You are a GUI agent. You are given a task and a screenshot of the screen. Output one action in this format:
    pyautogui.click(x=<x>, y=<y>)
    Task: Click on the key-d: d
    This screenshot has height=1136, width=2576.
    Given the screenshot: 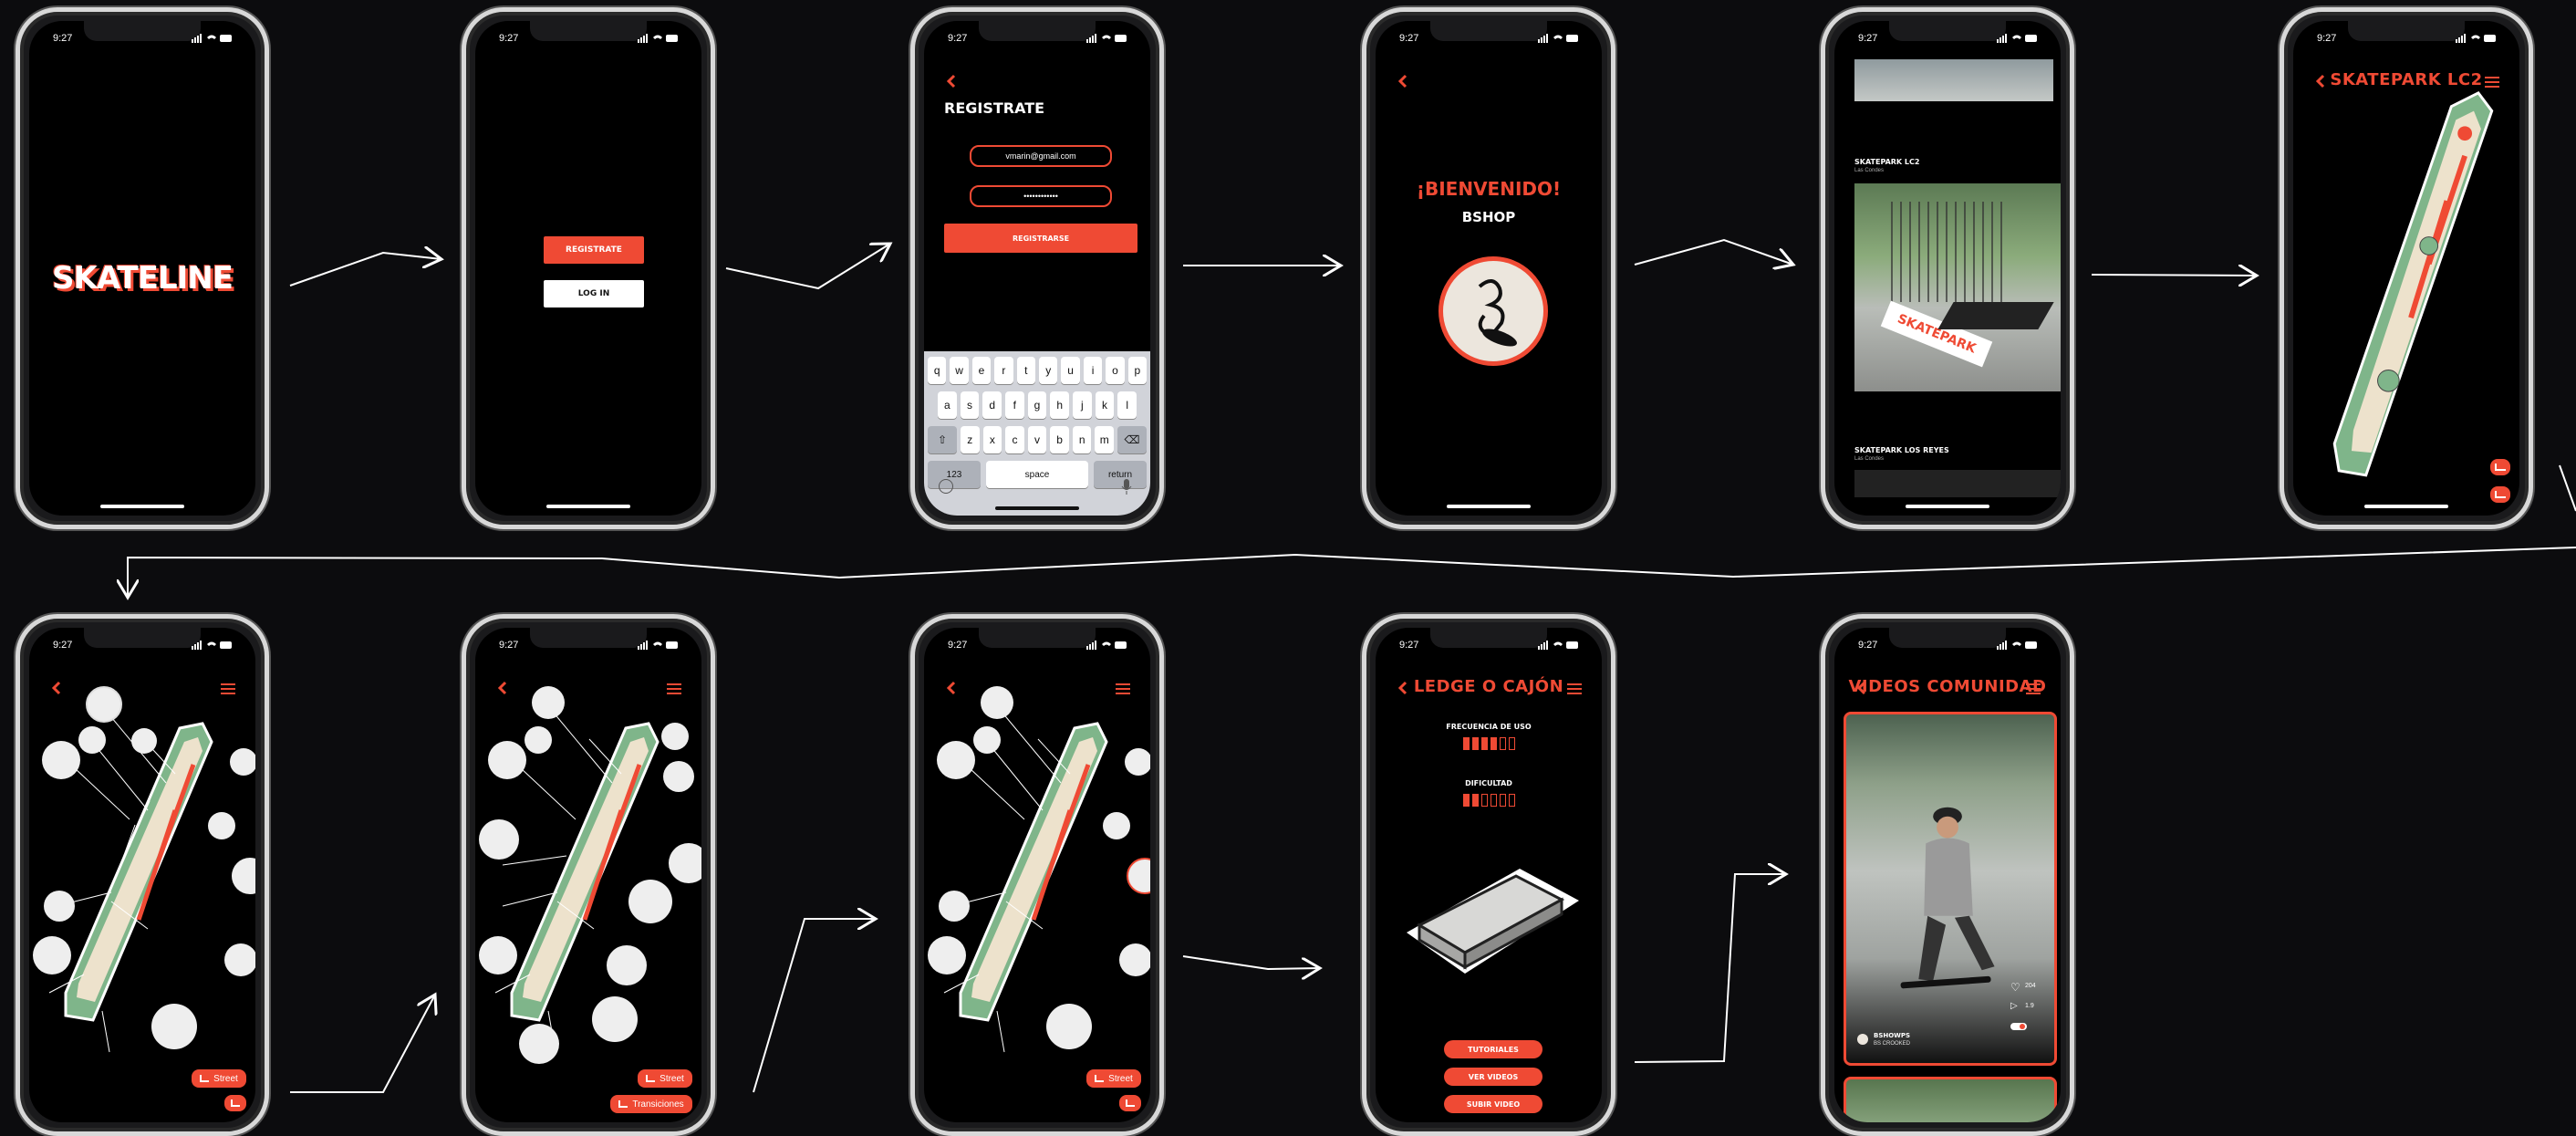 What is the action you would take?
    pyautogui.click(x=992, y=405)
    